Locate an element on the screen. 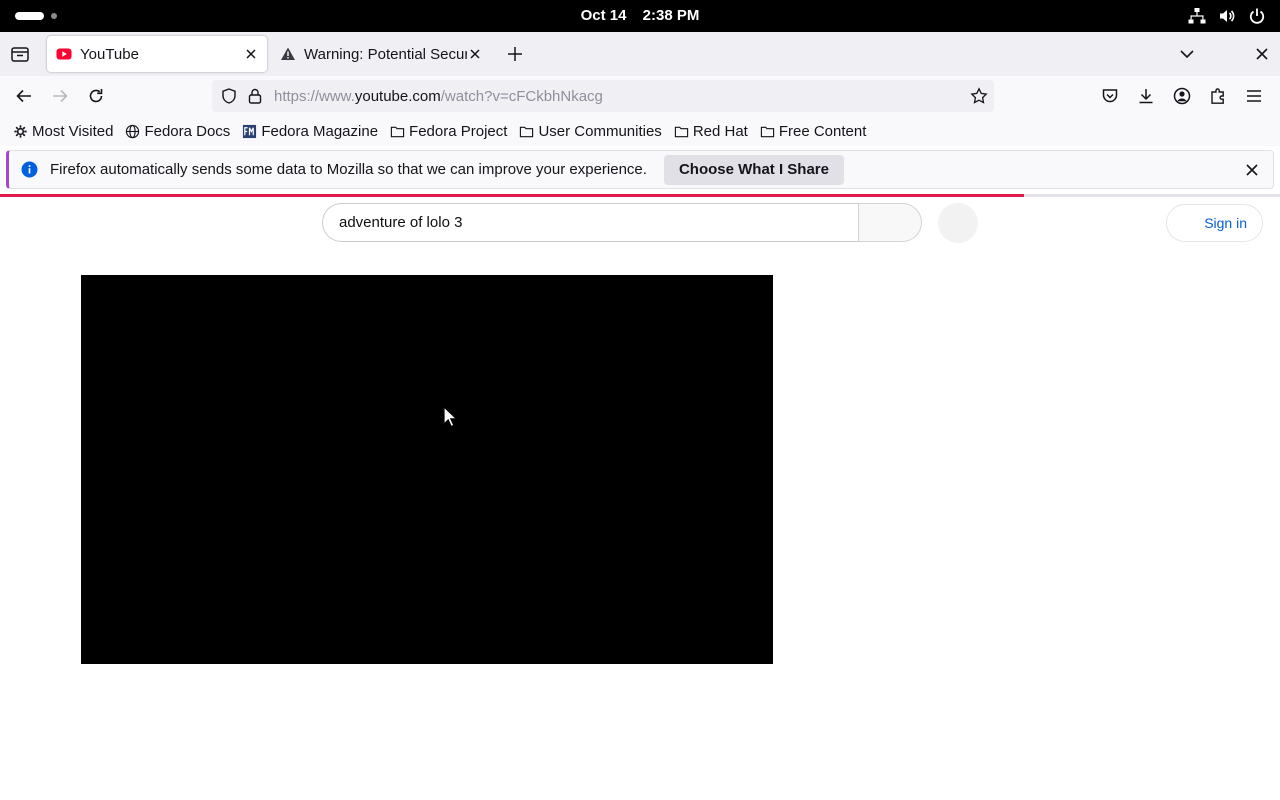  system-top-bar: Oct 14 2:38 PM is located at coordinates (640, 16).